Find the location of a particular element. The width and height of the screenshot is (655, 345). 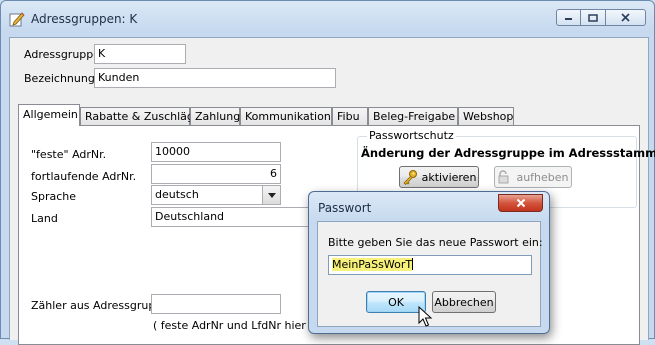

dialog-close-button is located at coordinates (520, 203).